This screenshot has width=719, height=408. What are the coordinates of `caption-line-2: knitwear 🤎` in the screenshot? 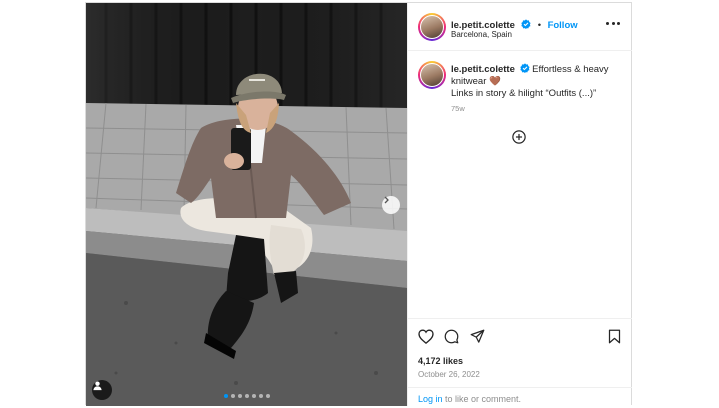 It's located at (476, 81).